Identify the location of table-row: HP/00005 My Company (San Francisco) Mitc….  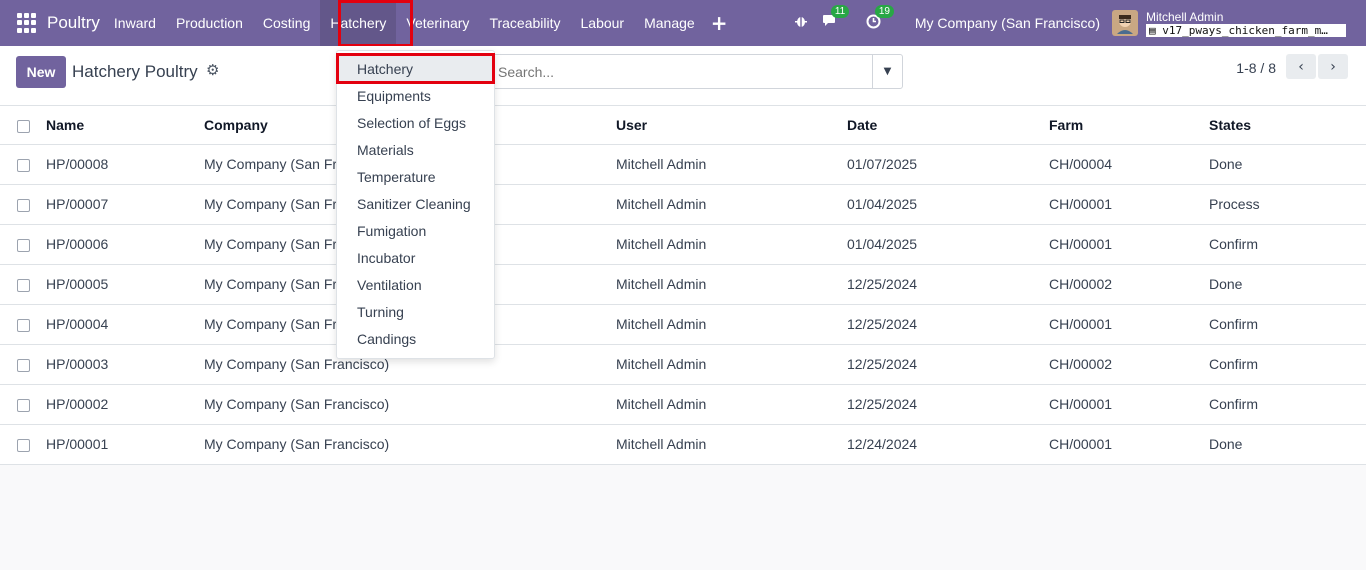
(683, 284).